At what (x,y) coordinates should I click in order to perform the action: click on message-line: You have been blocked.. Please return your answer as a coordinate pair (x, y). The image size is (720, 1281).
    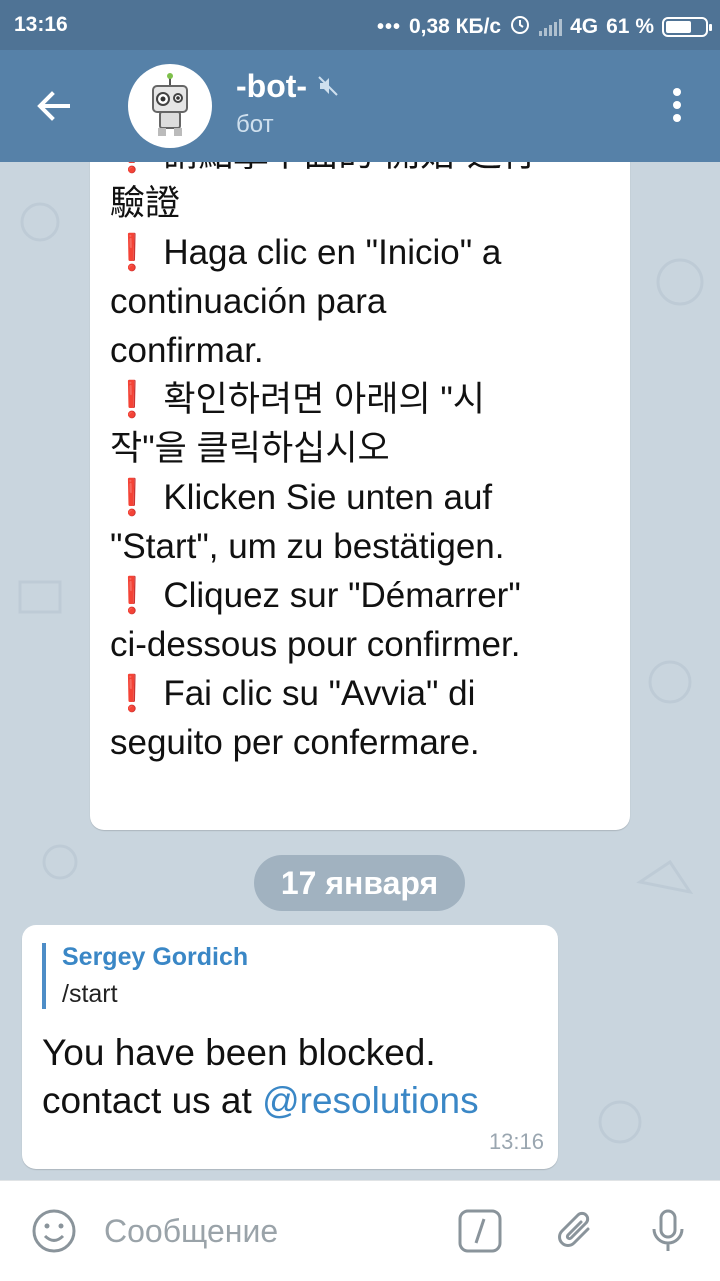
    Looking at the image, I should click on (239, 1052).